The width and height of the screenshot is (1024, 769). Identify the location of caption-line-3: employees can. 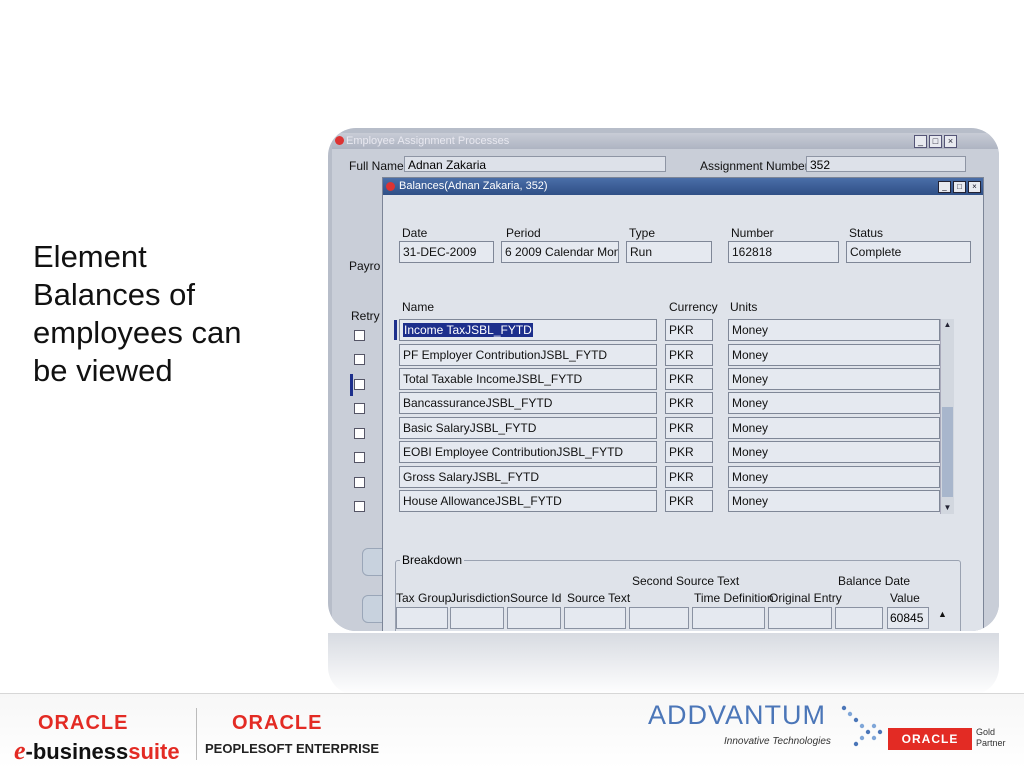
(137, 332).